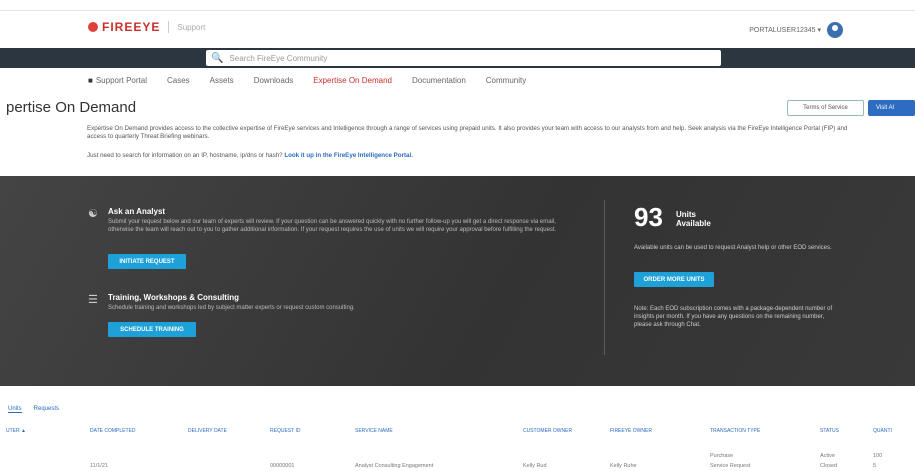  I want to click on col-header: FIREEYE OWNER, so click(631, 431).